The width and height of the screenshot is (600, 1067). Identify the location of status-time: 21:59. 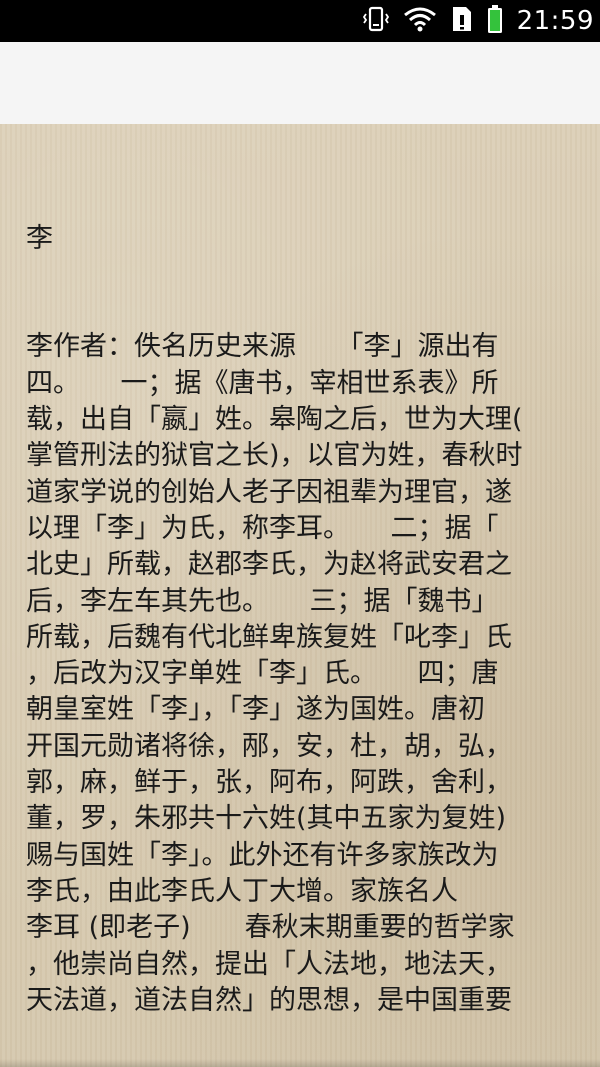
(555, 21).